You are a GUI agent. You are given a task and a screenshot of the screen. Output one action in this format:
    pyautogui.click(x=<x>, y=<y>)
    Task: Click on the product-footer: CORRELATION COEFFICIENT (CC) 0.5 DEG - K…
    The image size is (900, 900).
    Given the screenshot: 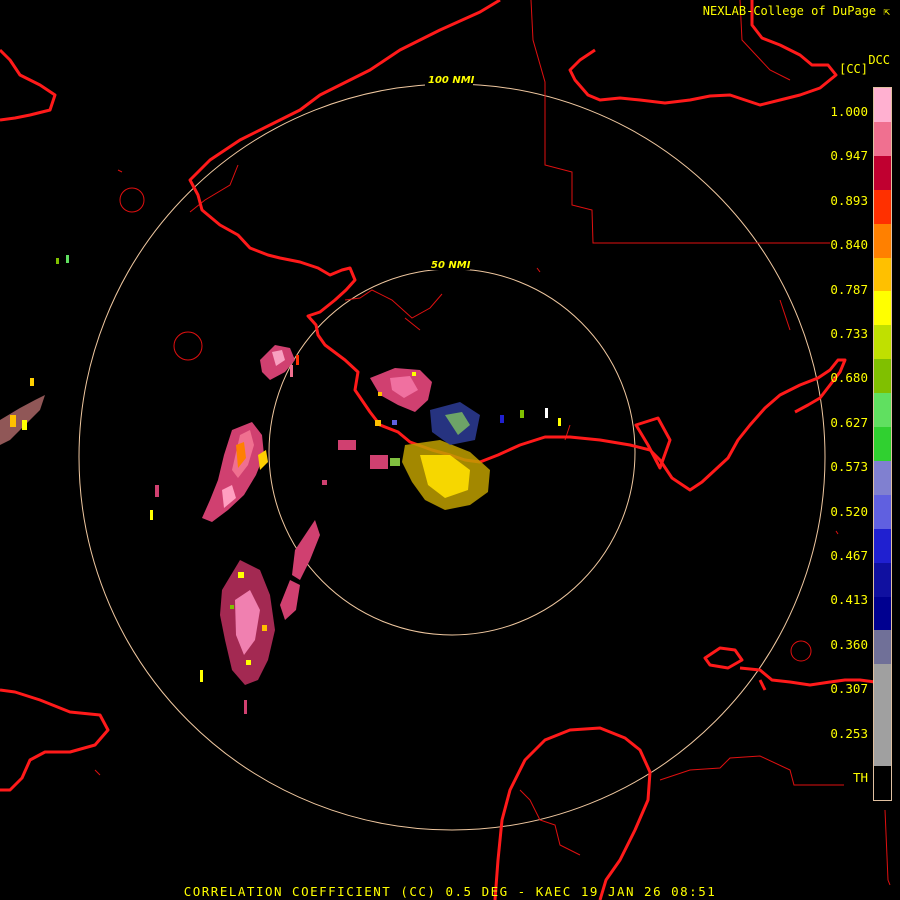 What is the action you would take?
    pyautogui.click(x=450, y=891)
    